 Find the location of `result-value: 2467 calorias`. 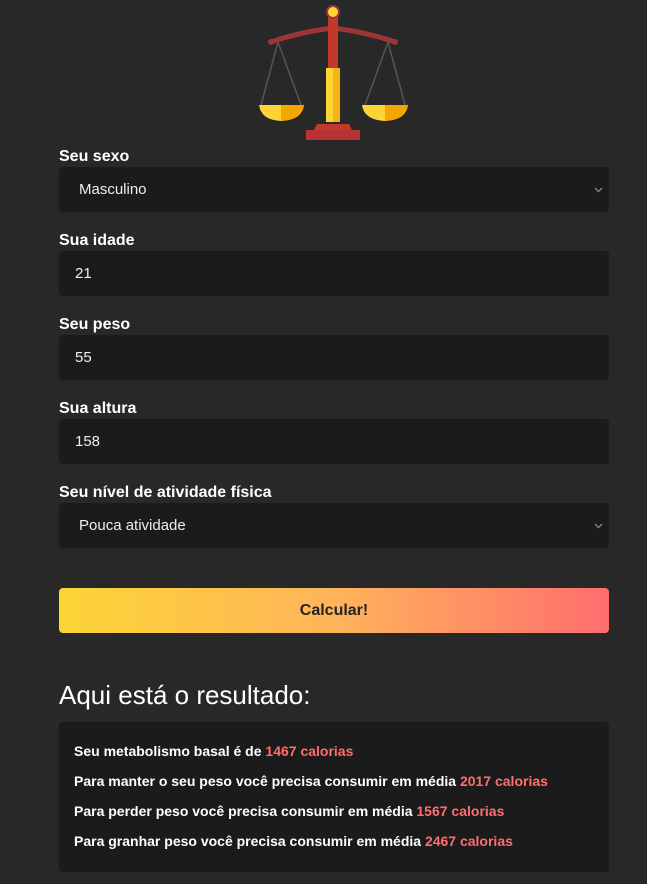

result-value: 2467 calorias is located at coordinates (468, 841).